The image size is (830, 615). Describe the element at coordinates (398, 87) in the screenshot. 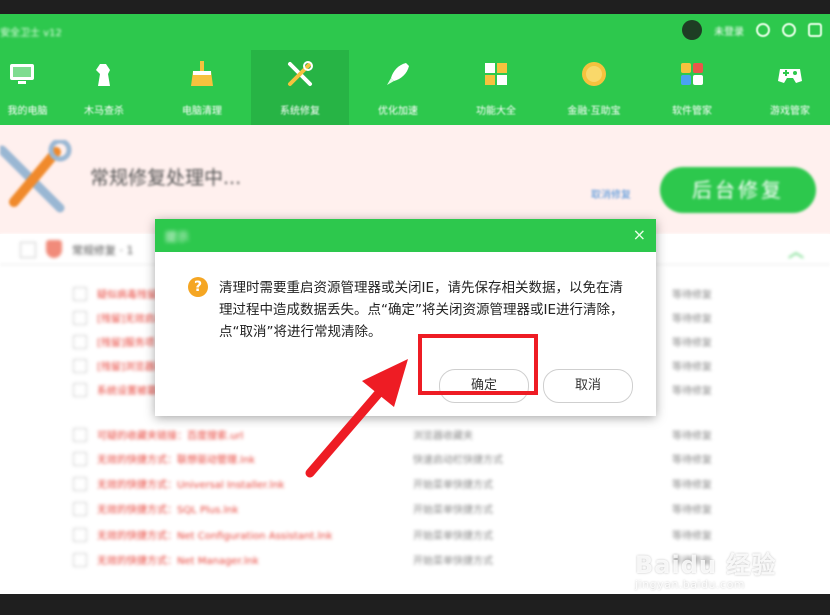

I see `nav-item-speedup: 优化加速` at that location.